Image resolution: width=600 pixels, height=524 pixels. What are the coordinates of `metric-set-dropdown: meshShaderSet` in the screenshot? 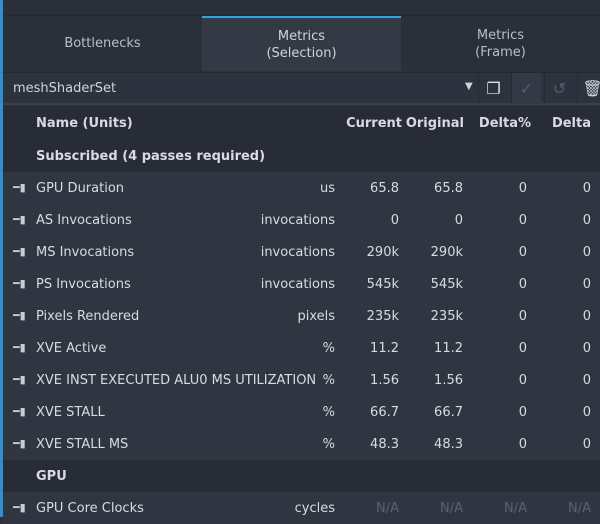 It's located at (64, 88).